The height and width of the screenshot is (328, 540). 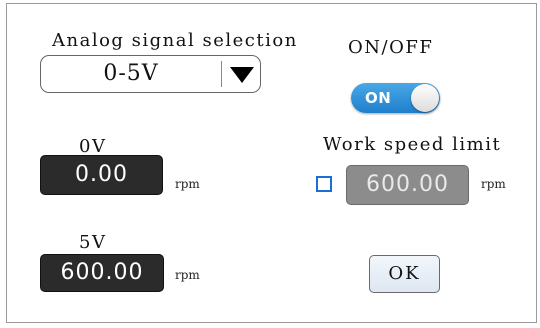 What do you see at coordinates (493, 184) in the screenshot?
I see `work-speed-limit-unit: rpm` at bounding box center [493, 184].